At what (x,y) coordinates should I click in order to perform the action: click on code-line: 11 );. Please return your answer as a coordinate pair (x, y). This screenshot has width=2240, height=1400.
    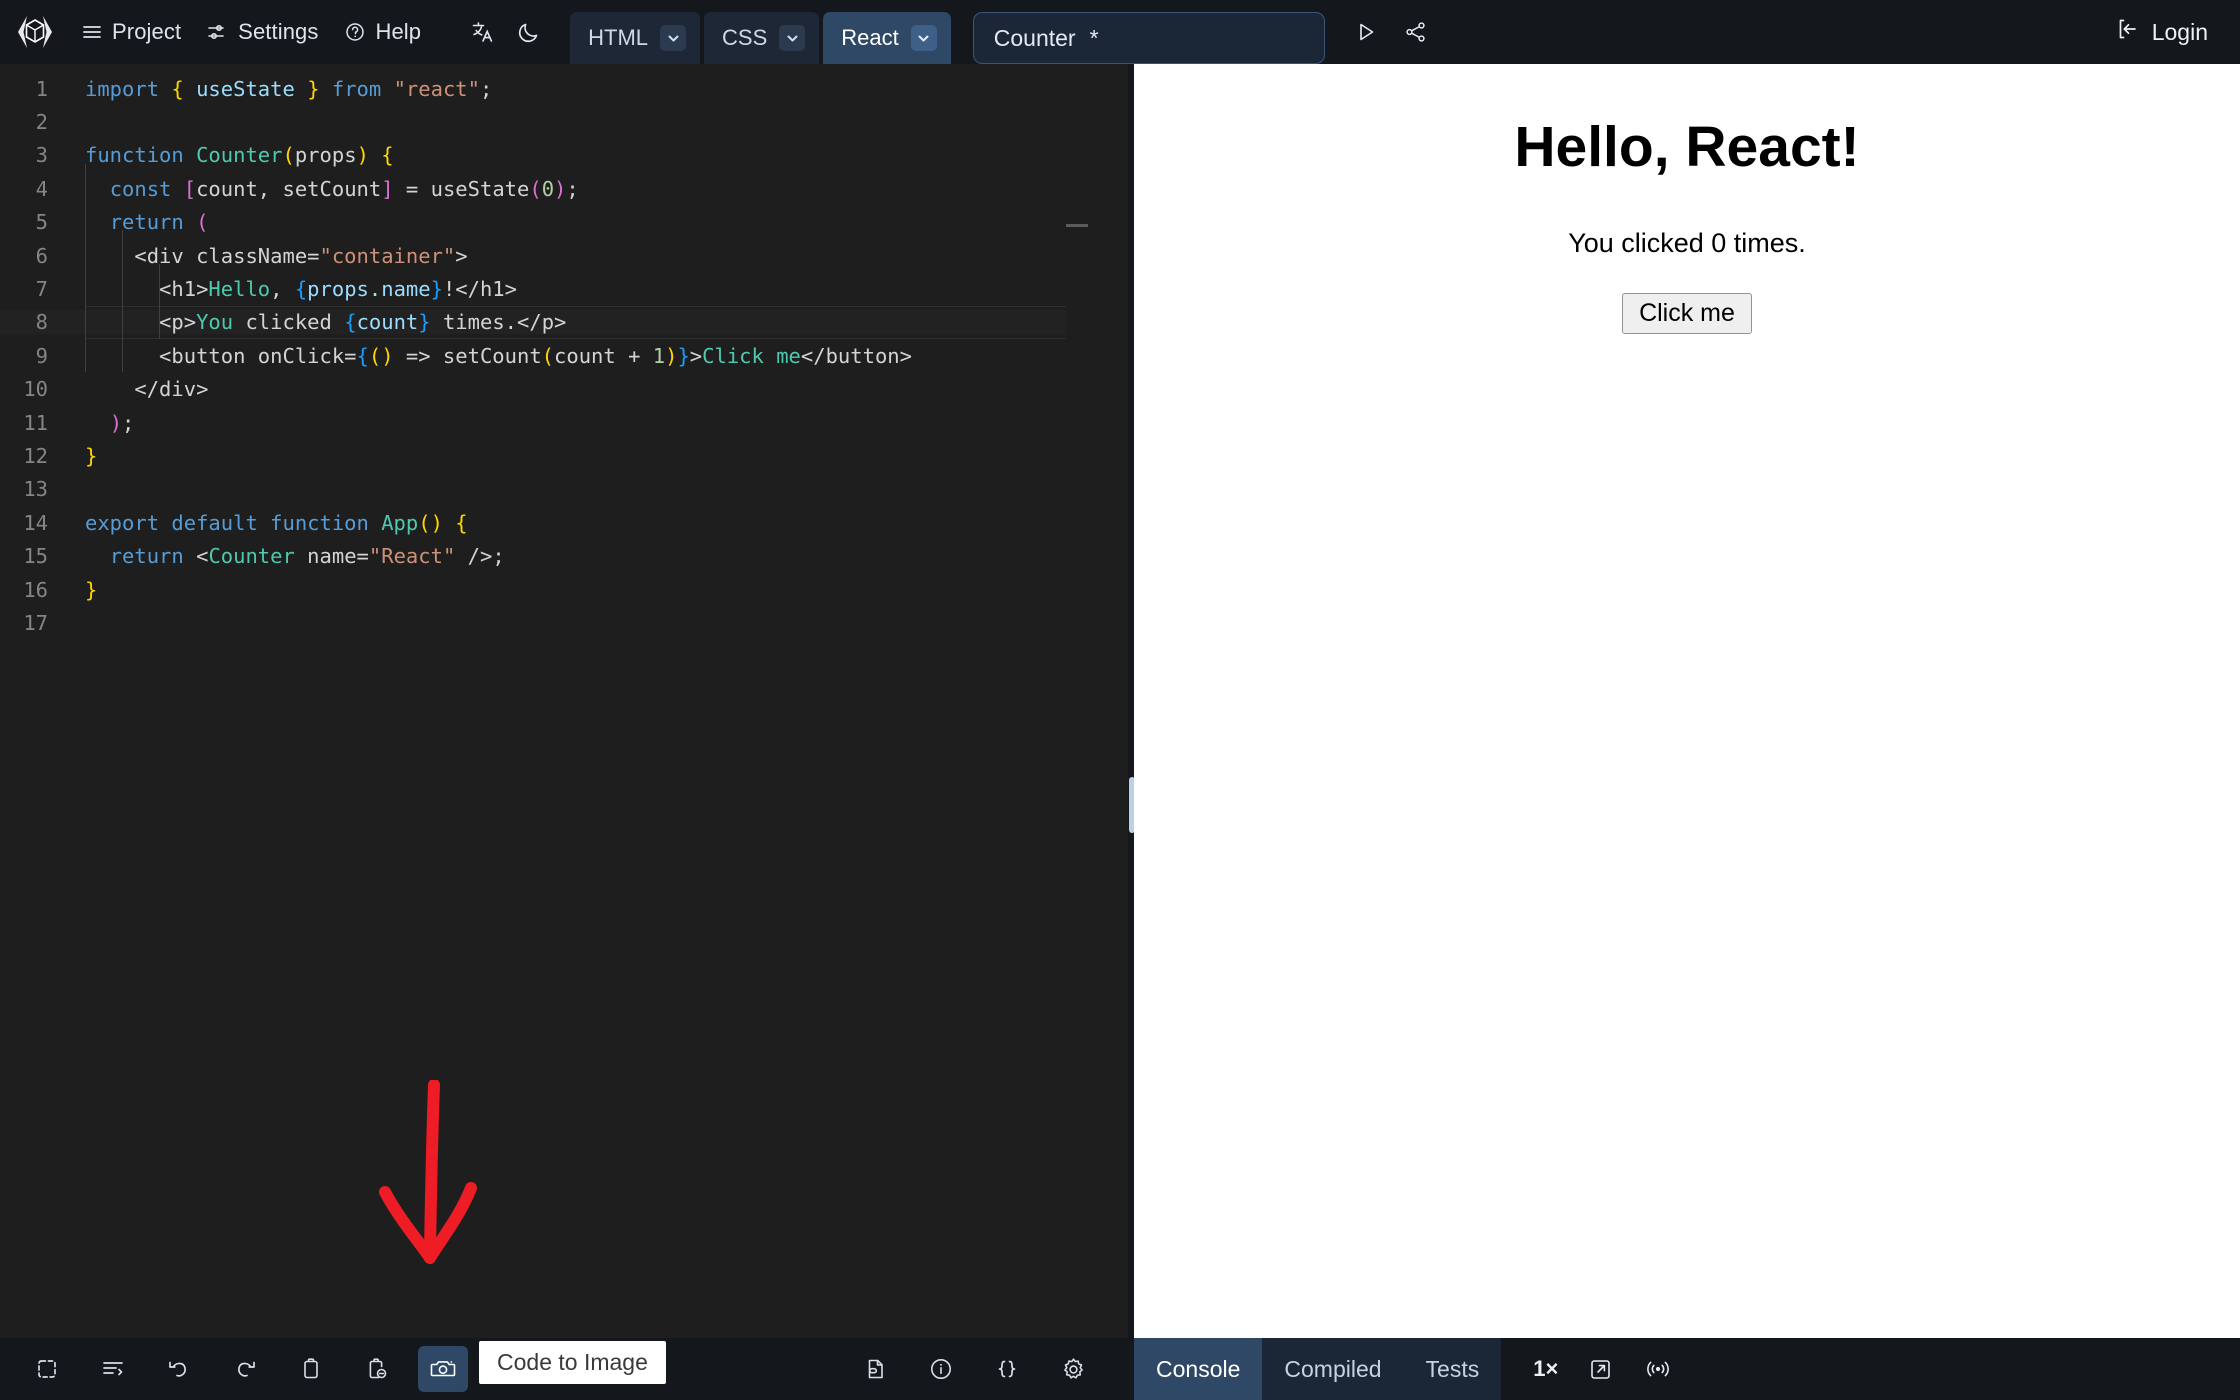
    Looking at the image, I should click on (564, 422).